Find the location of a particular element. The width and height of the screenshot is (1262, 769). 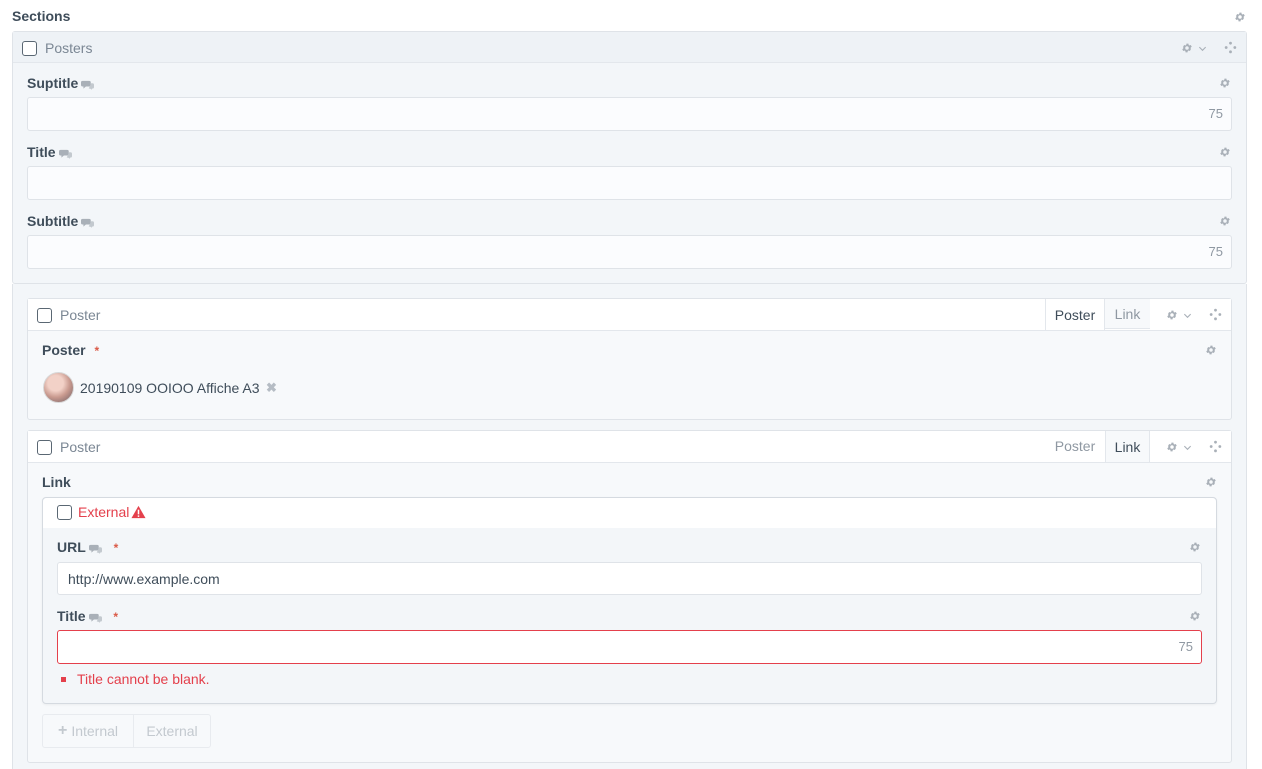

url-label-text: URL is located at coordinates (71, 547).